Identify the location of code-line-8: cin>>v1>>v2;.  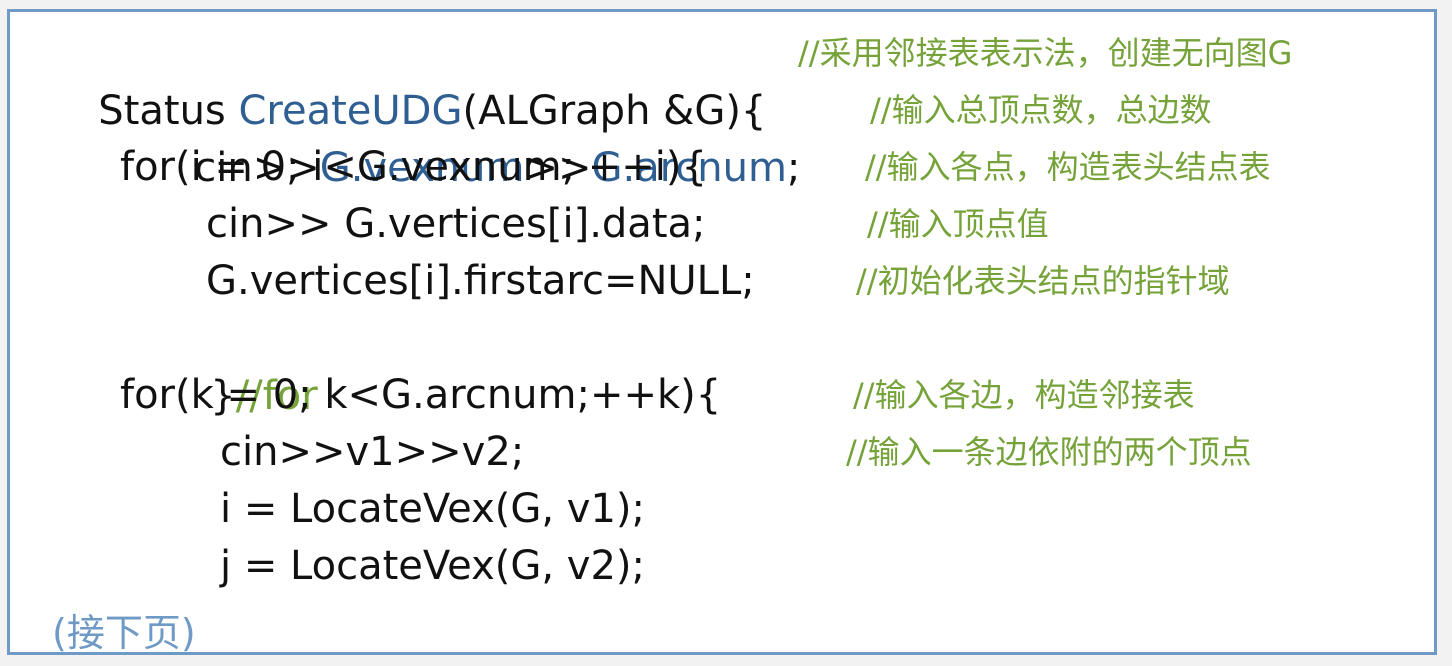
(372, 452).